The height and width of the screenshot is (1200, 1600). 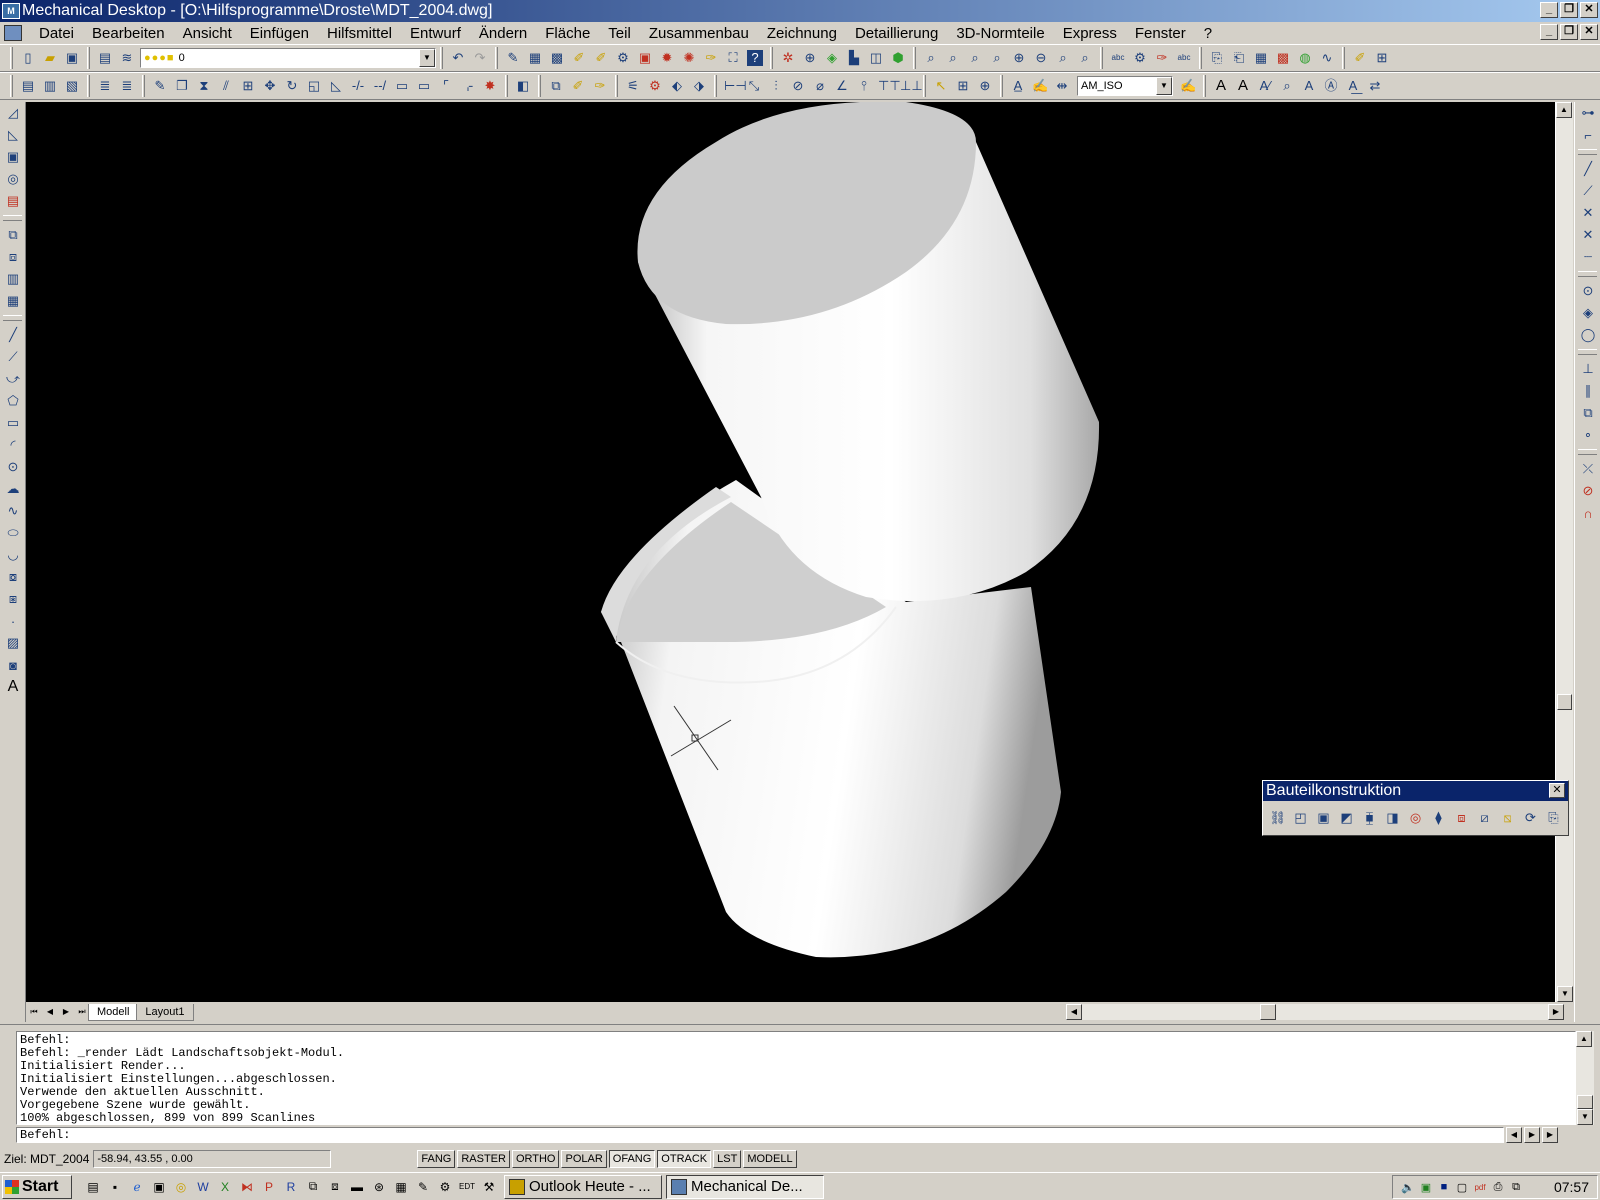 What do you see at coordinates (335, 1187) in the screenshot?
I see `messenger-icon: ⧈` at bounding box center [335, 1187].